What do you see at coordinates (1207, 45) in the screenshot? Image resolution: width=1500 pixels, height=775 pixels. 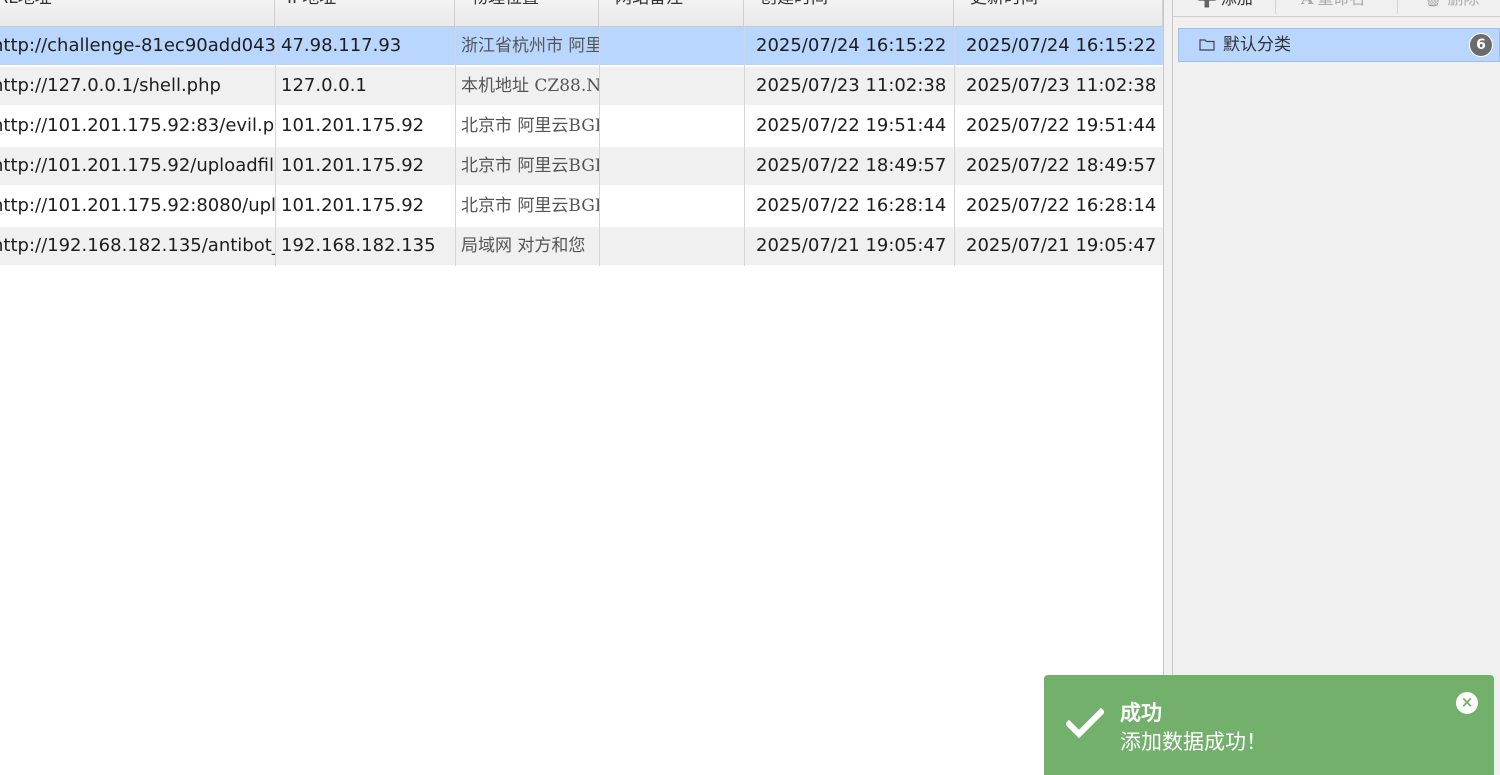 I see `folder-icon` at bounding box center [1207, 45].